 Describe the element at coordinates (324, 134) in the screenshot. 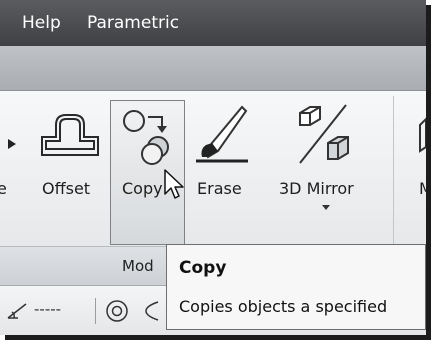

I see `3d-mirror-icon` at that location.